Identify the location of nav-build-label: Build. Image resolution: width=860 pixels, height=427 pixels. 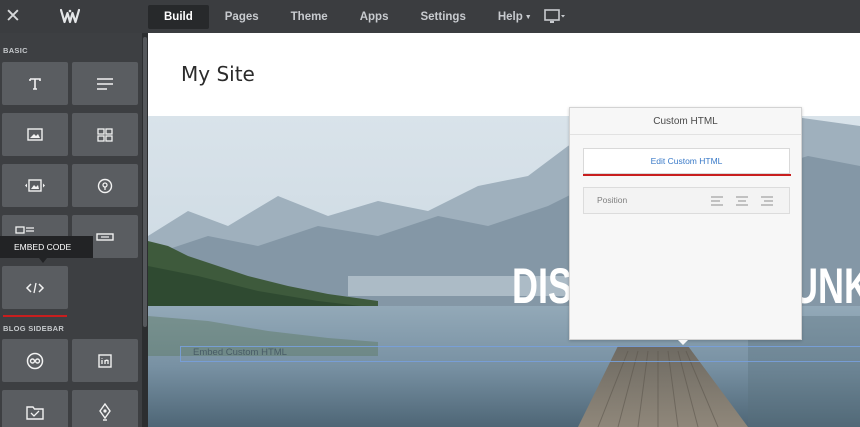
(178, 17).